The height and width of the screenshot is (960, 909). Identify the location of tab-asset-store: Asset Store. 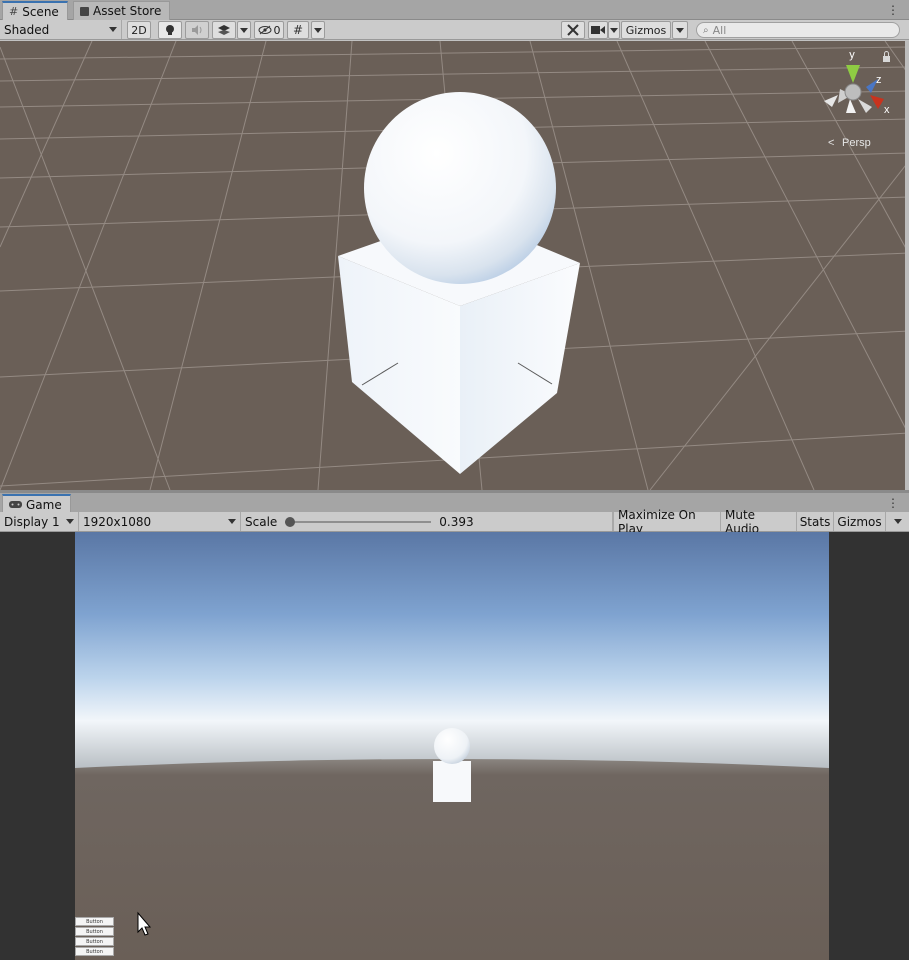
(122, 10).